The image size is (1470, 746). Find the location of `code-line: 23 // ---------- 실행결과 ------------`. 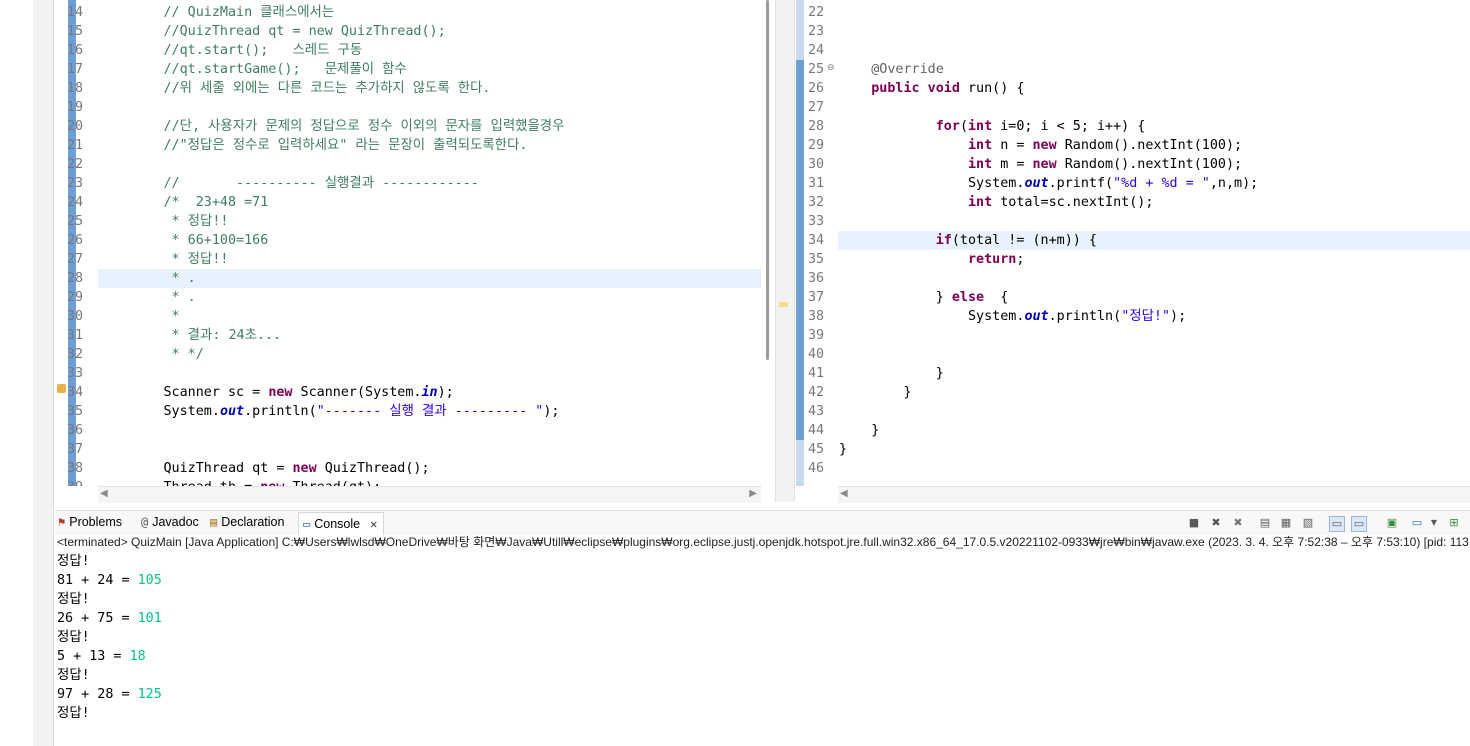

code-line: 23 // ---------- 실행결과 ------------ is located at coordinates (408, 183).